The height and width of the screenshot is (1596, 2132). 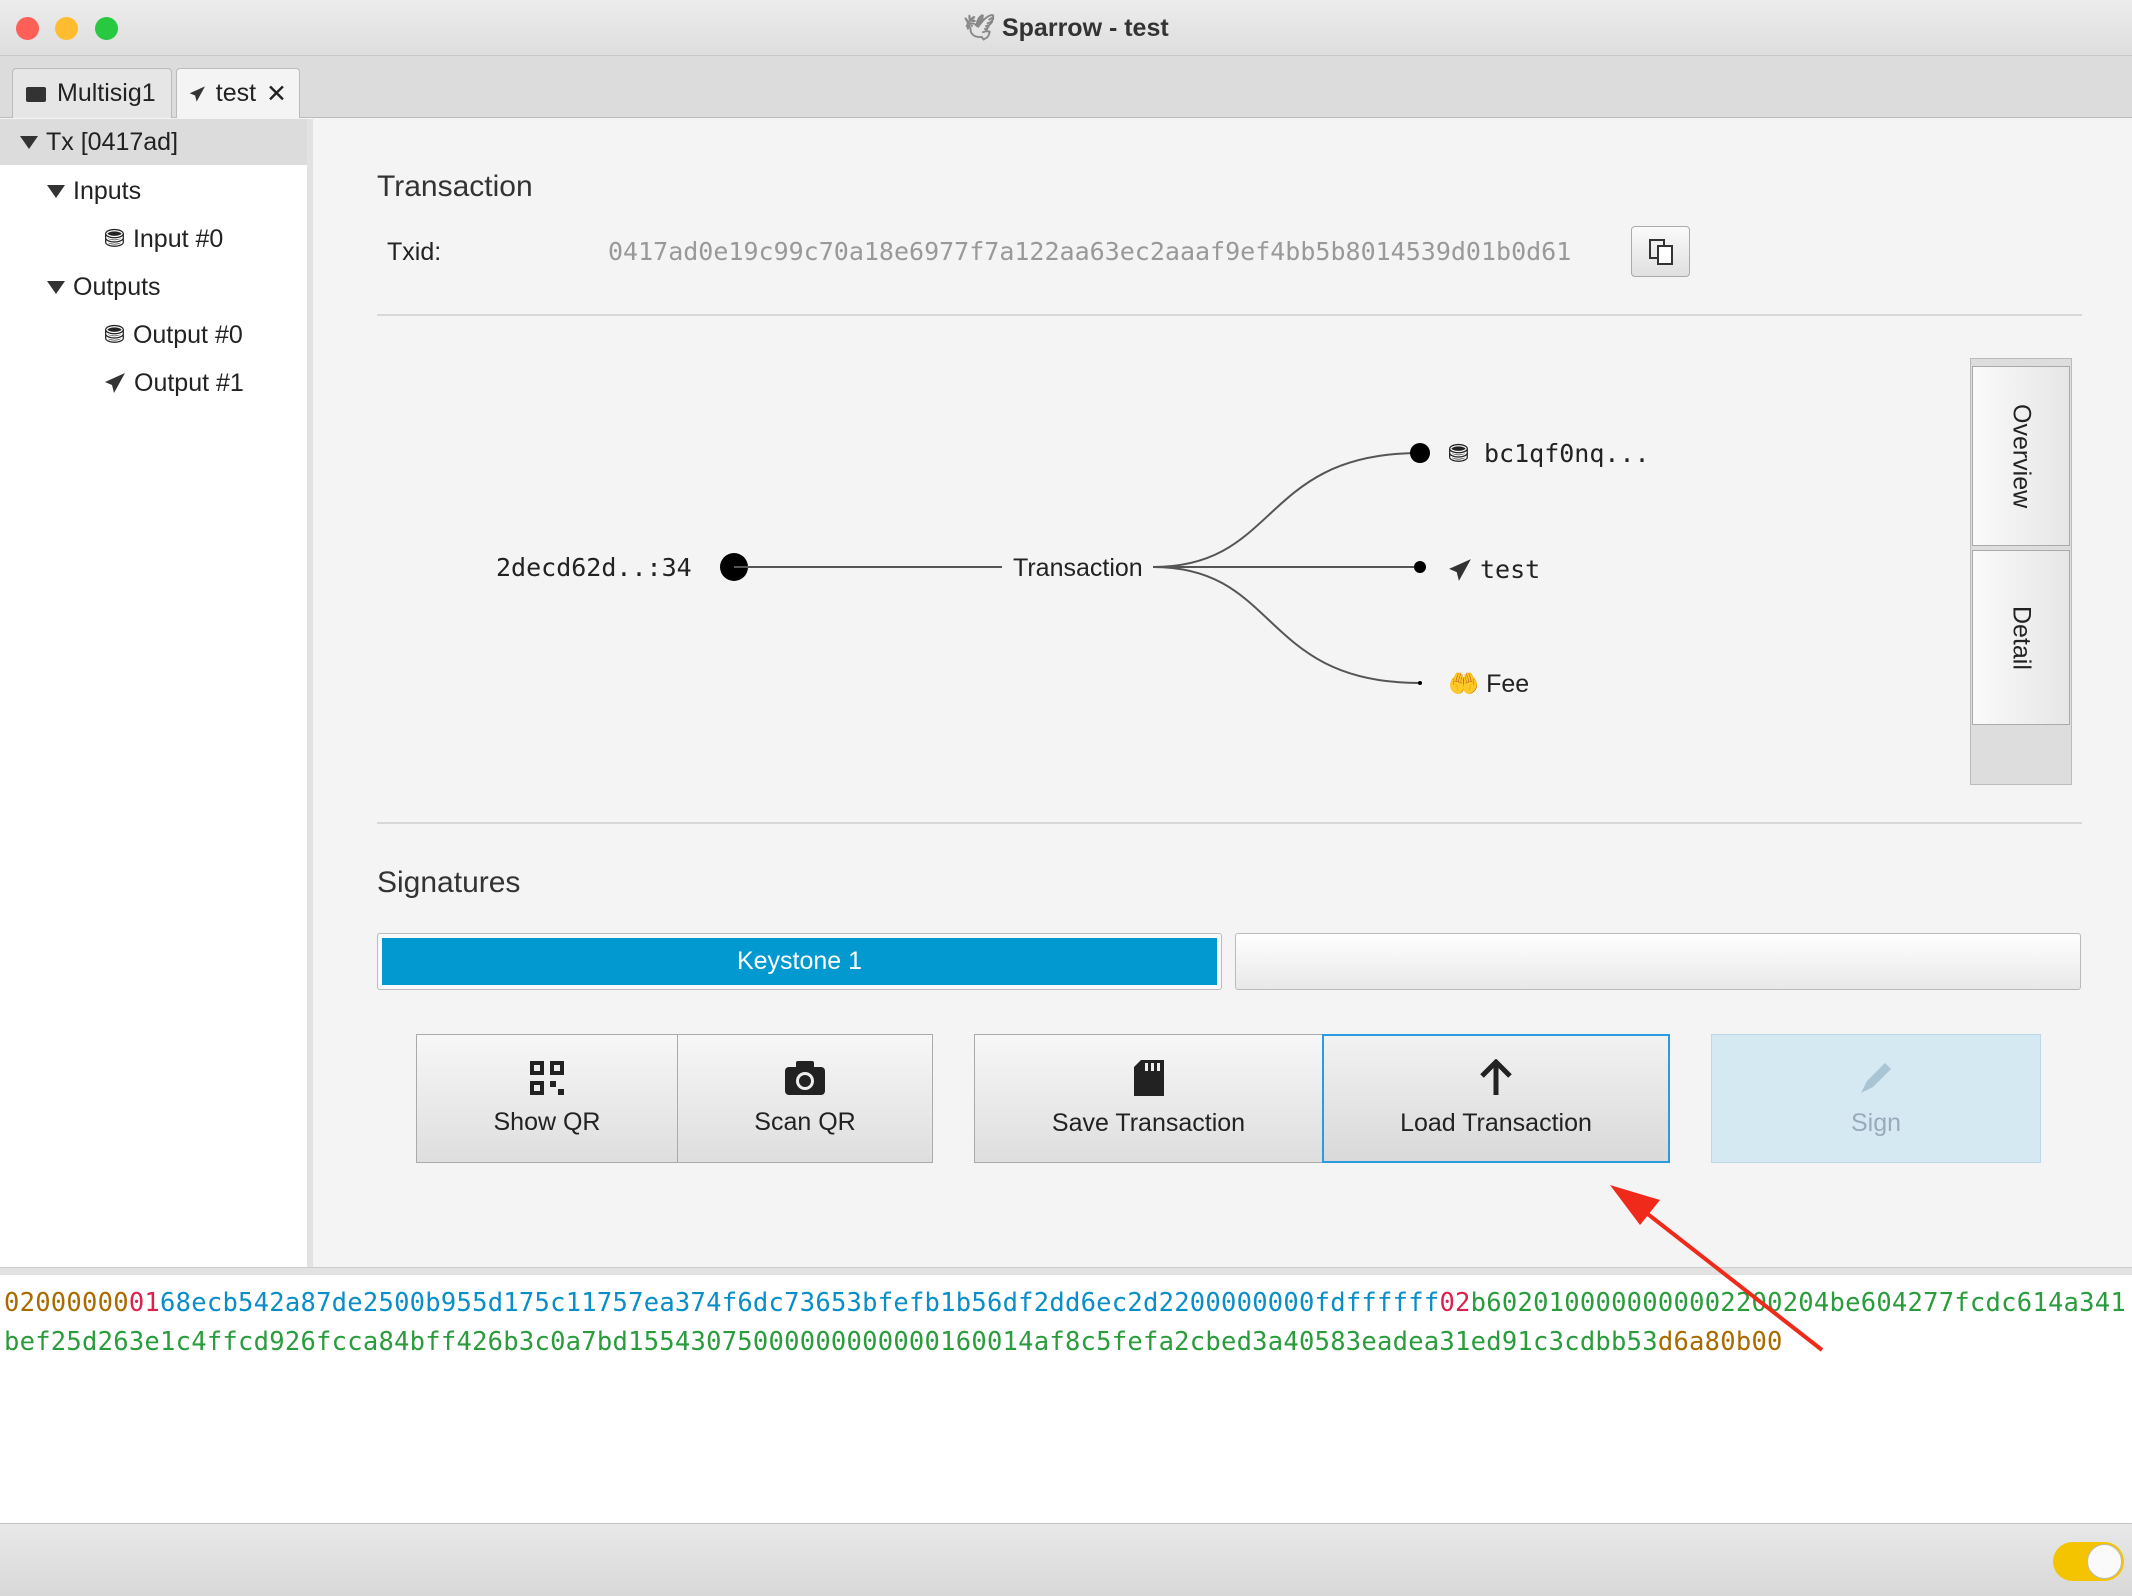 I want to click on red-annotation-arrow, so click(x=1717, y=1268).